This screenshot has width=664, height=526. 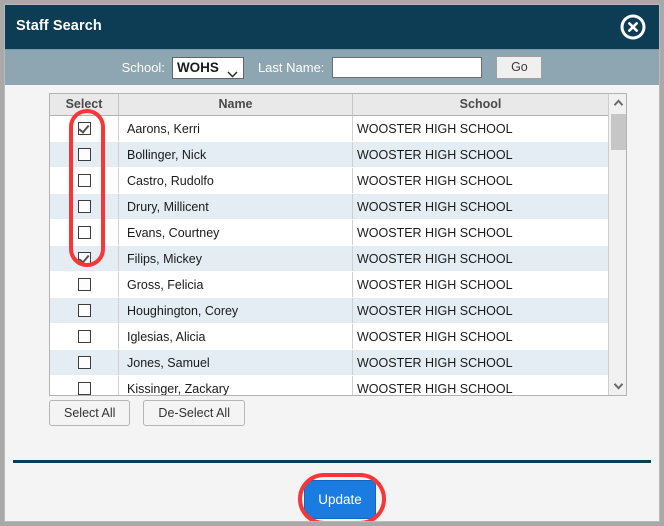 I want to click on row-name-cell: Kissinger, Zackary, so click(x=236, y=385).